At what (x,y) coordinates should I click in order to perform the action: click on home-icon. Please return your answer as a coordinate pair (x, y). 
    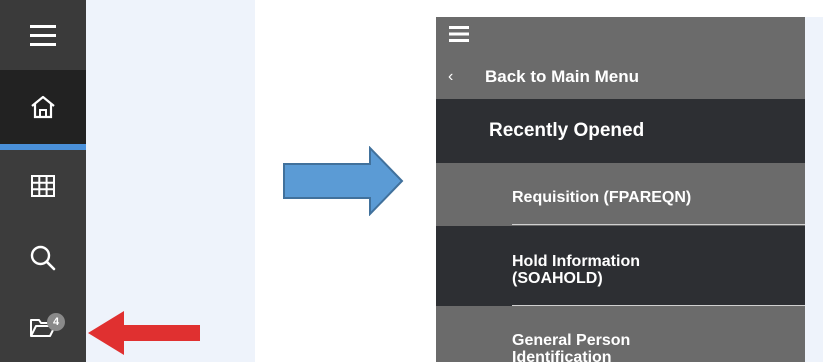
    Looking at the image, I should click on (43, 107).